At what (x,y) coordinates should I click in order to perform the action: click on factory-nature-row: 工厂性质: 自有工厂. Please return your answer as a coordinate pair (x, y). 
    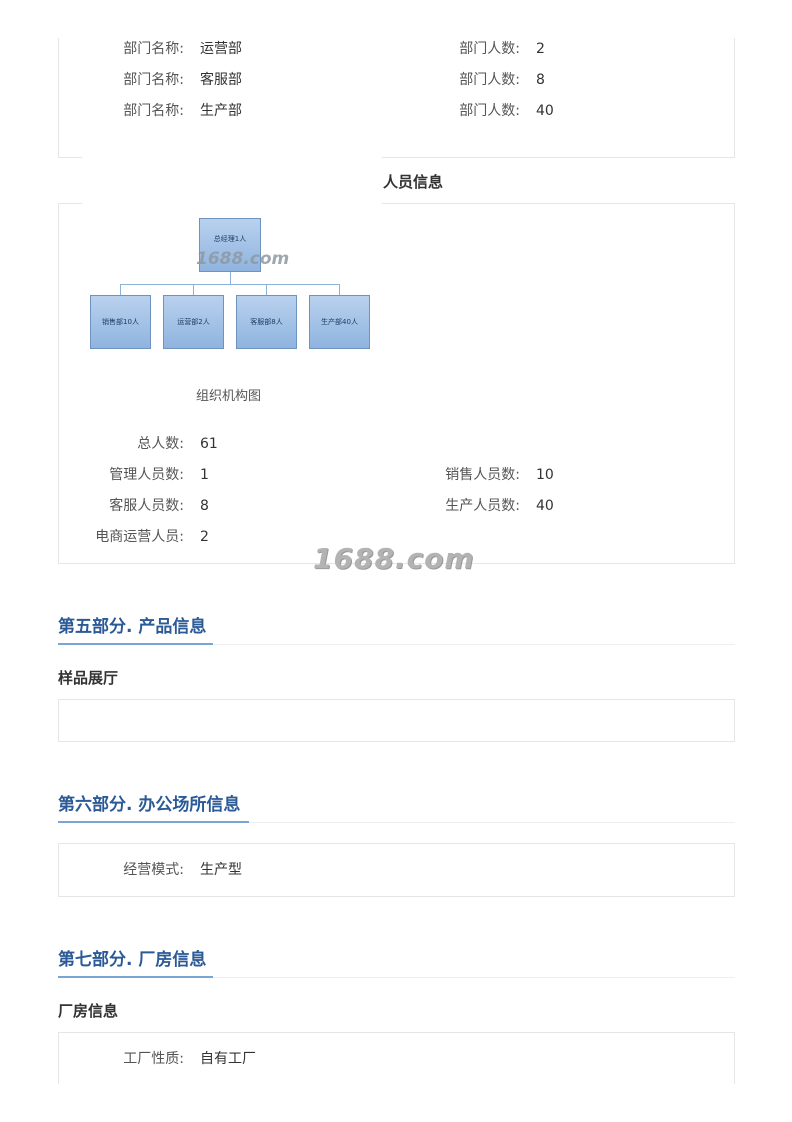
    Looking at the image, I should click on (396, 1059).